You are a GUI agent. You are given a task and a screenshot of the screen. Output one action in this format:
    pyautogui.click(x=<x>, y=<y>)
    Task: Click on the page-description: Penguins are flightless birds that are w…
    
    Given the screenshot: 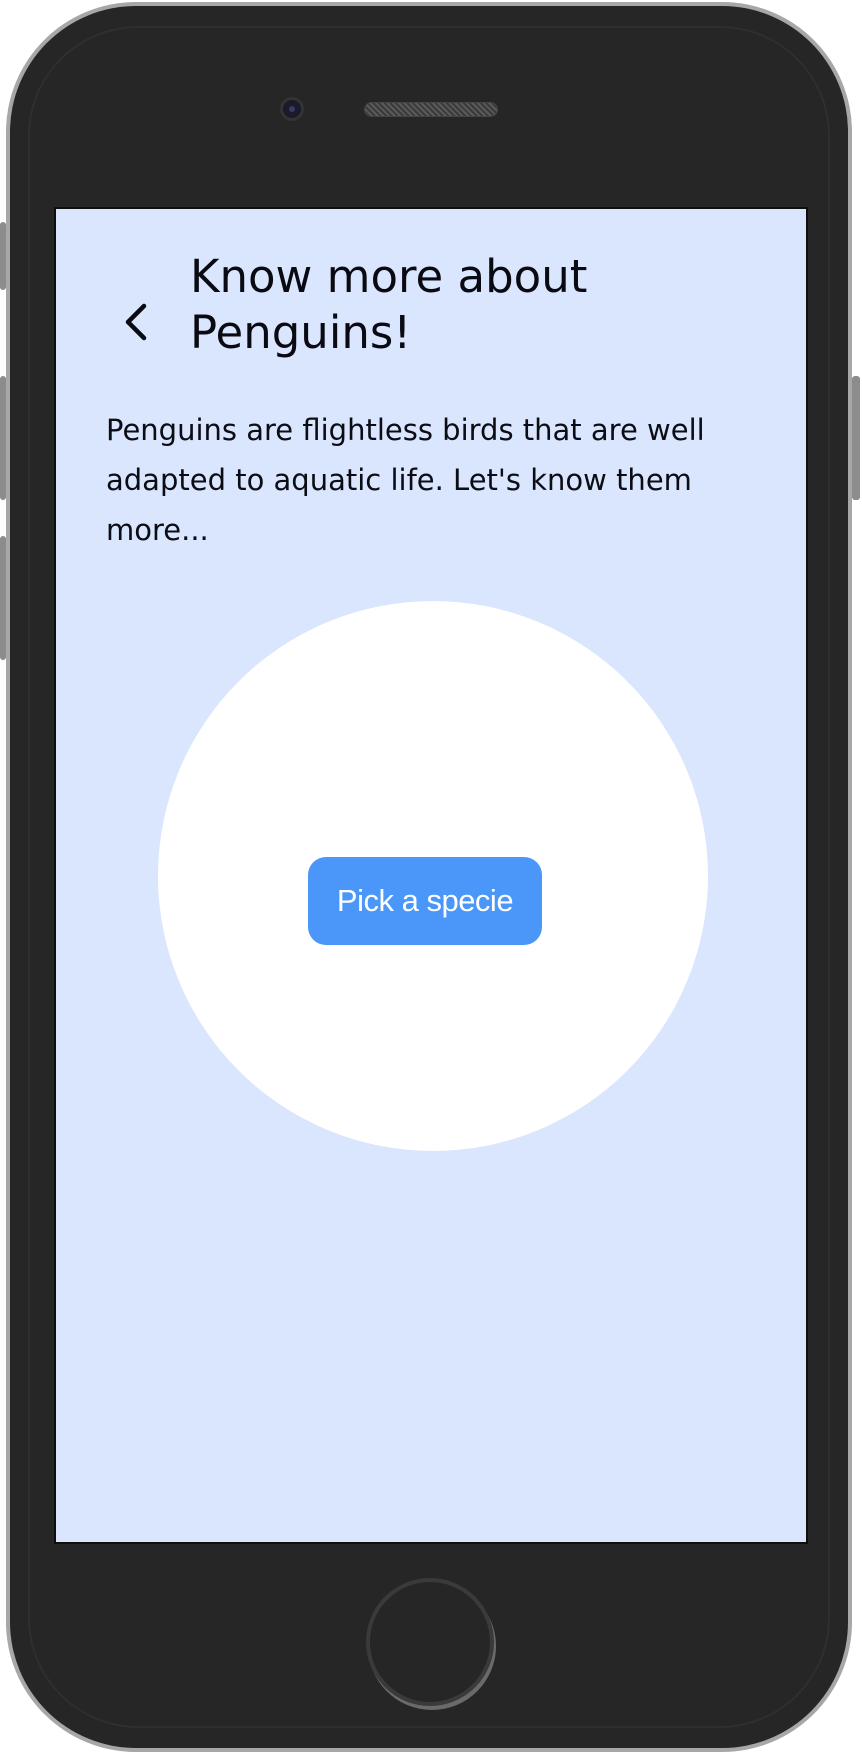 What is the action you would take?
    pyautogui.click(x=405, y=480)
    